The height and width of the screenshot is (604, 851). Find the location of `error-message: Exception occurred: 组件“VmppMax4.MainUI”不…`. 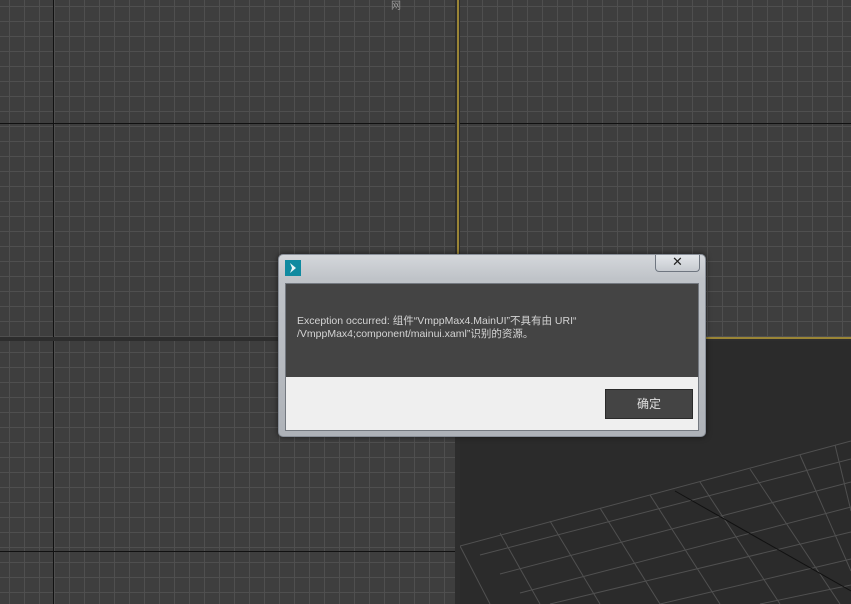

error-message: Exception occurred: 组件“VmppMax4.MainUI”不… is located at coordinates (495, 328).